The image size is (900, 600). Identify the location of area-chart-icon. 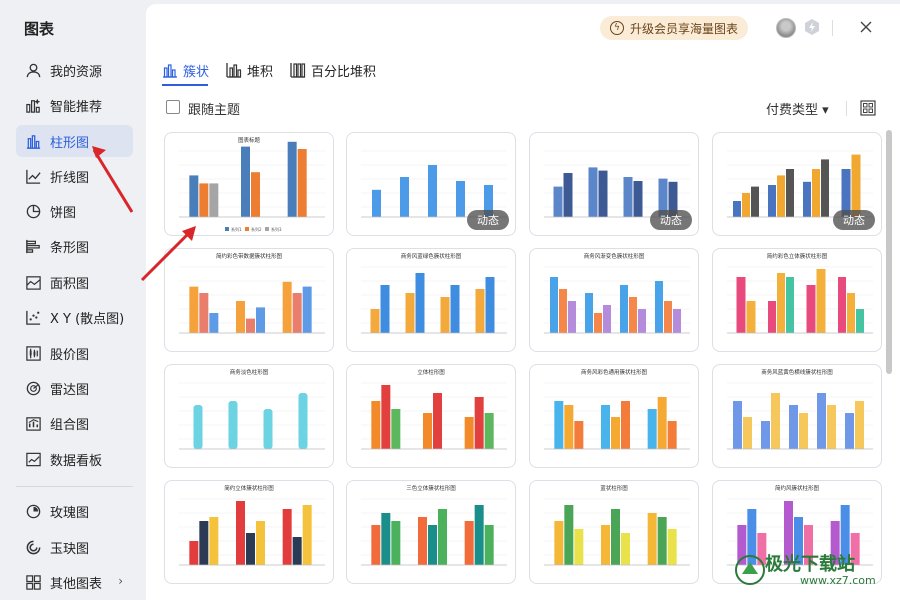
(33, 282).